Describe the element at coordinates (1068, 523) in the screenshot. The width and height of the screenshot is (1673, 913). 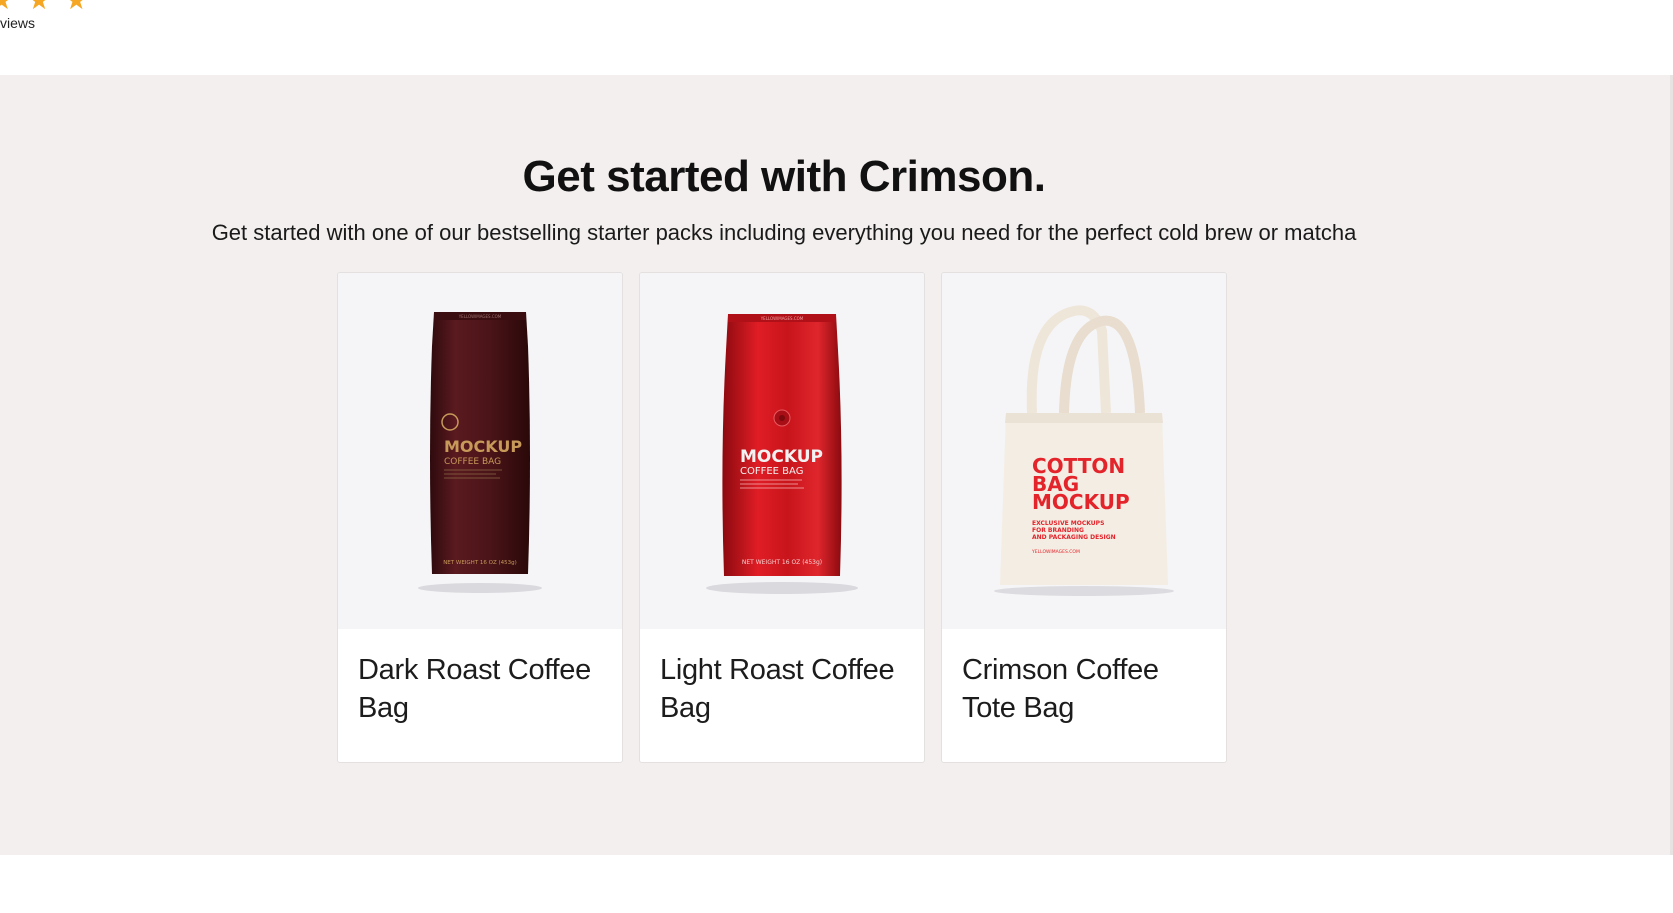
I see `tote-small-1: EXCLUSIVE MOCKUPS` at that location.